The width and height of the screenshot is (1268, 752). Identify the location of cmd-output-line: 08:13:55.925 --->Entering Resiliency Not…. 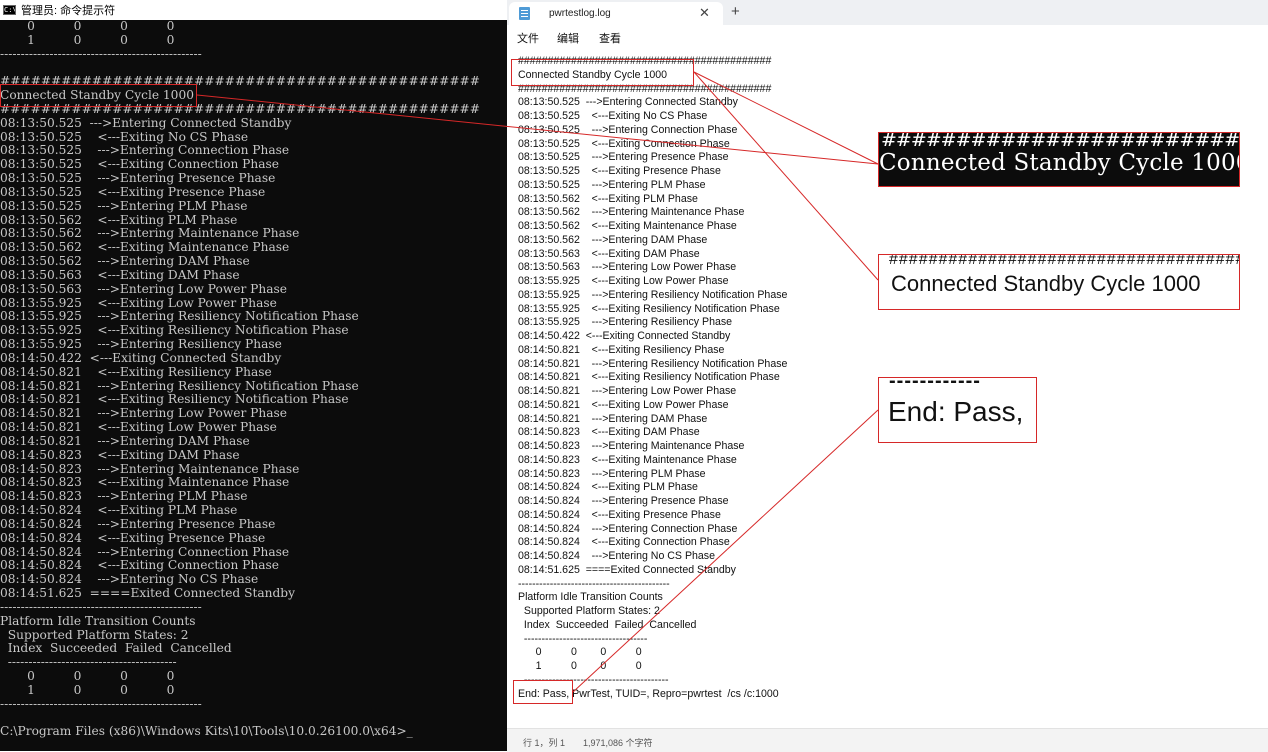
(179, 316).